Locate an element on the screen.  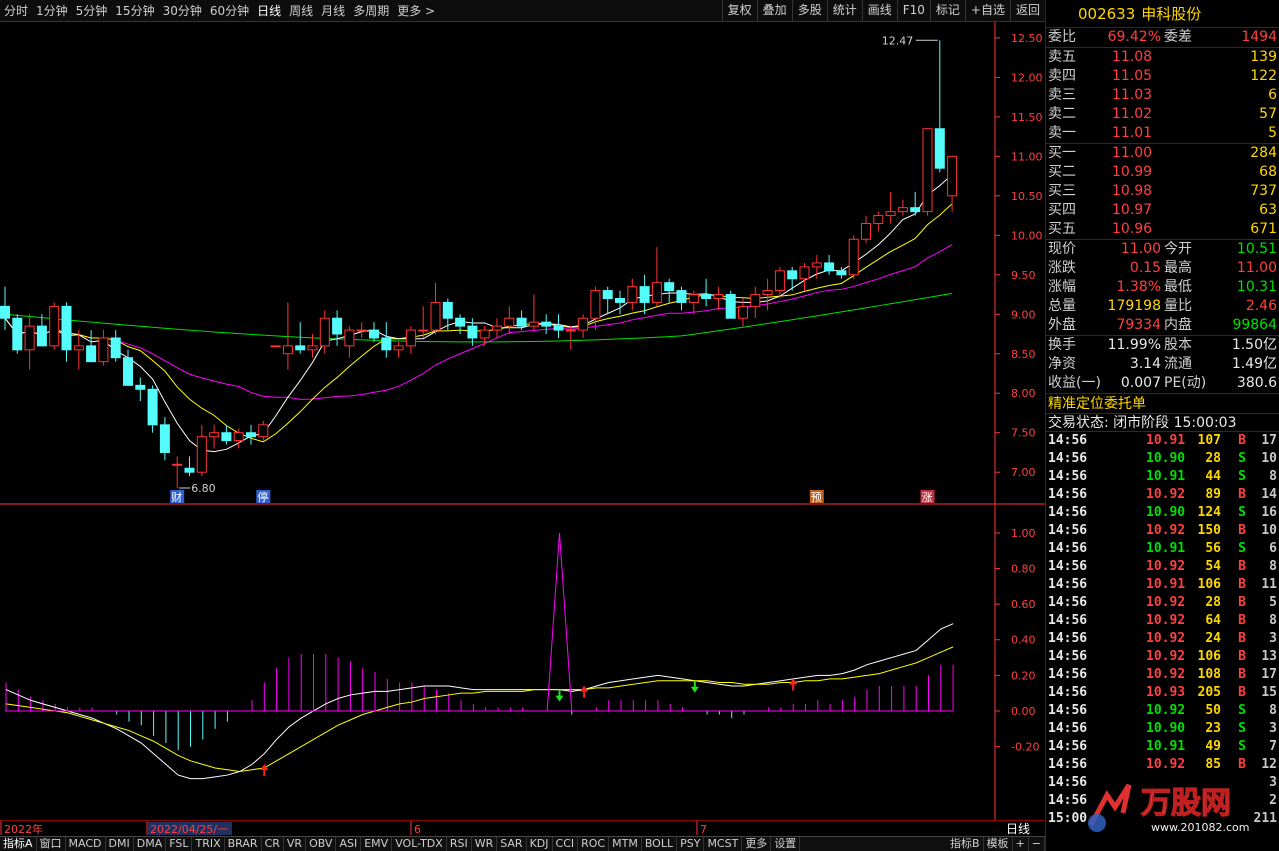
tab-6: TRIX is located at coordinates (208, 844).